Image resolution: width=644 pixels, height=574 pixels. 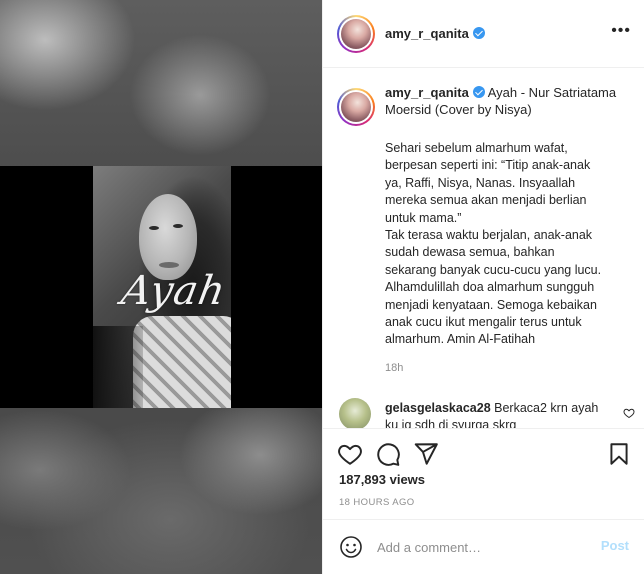 I want to click on add-comment-bar: Post, so click(x=483, y=546).